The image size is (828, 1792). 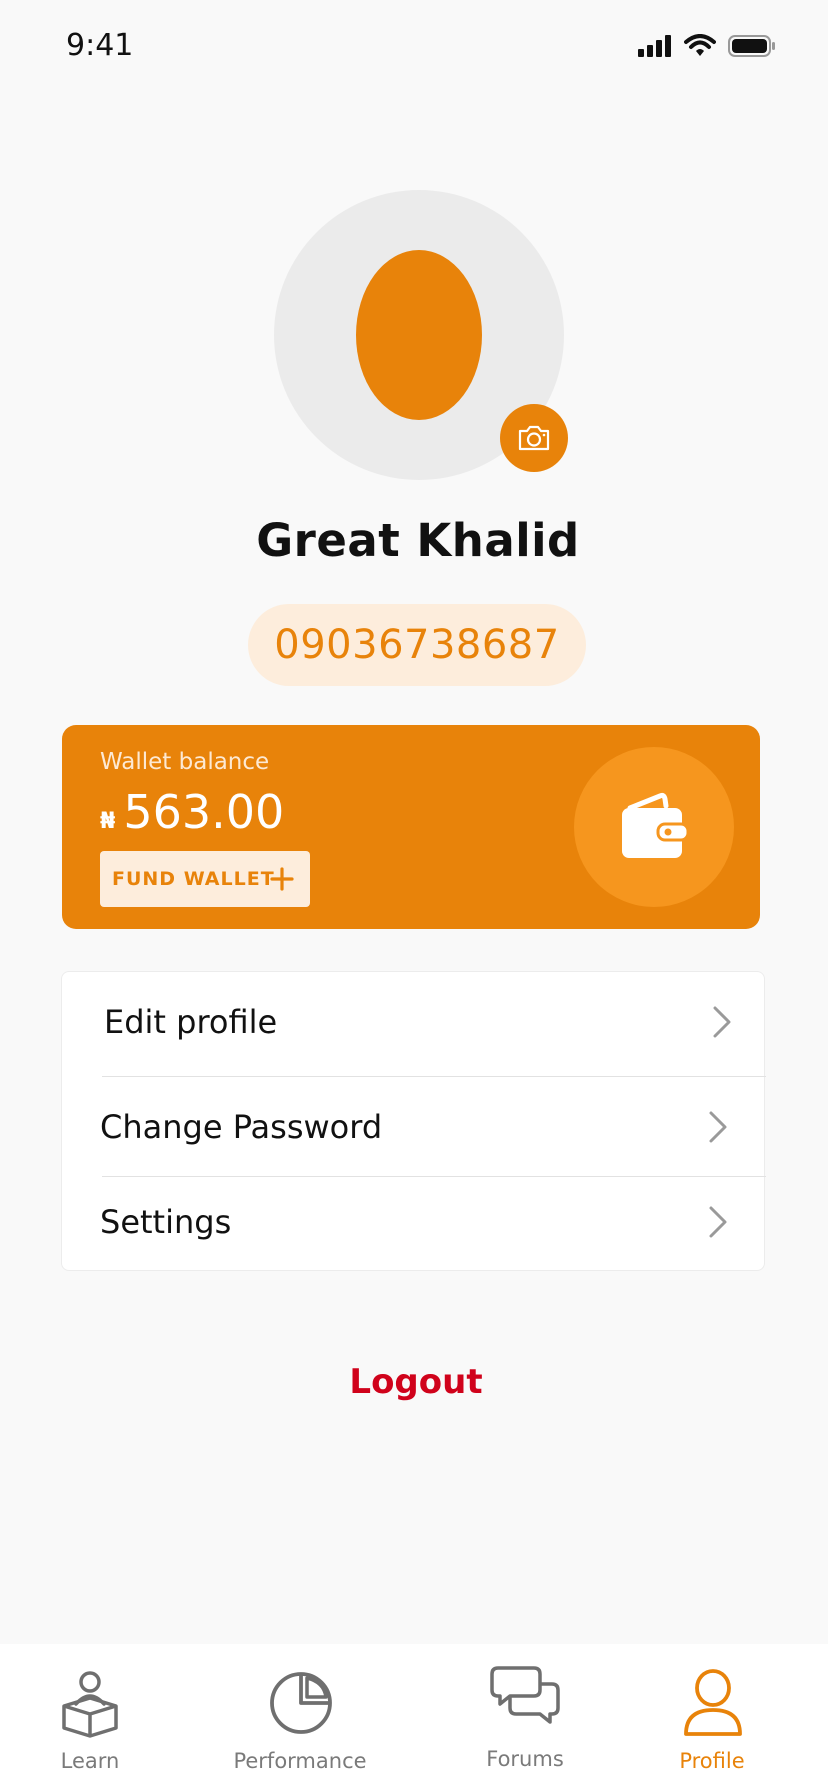 What do you see at coordinates (166, 1222) in the screenshot?
I see `menu-item-label: Settings` at bounding box center [166, 1222].